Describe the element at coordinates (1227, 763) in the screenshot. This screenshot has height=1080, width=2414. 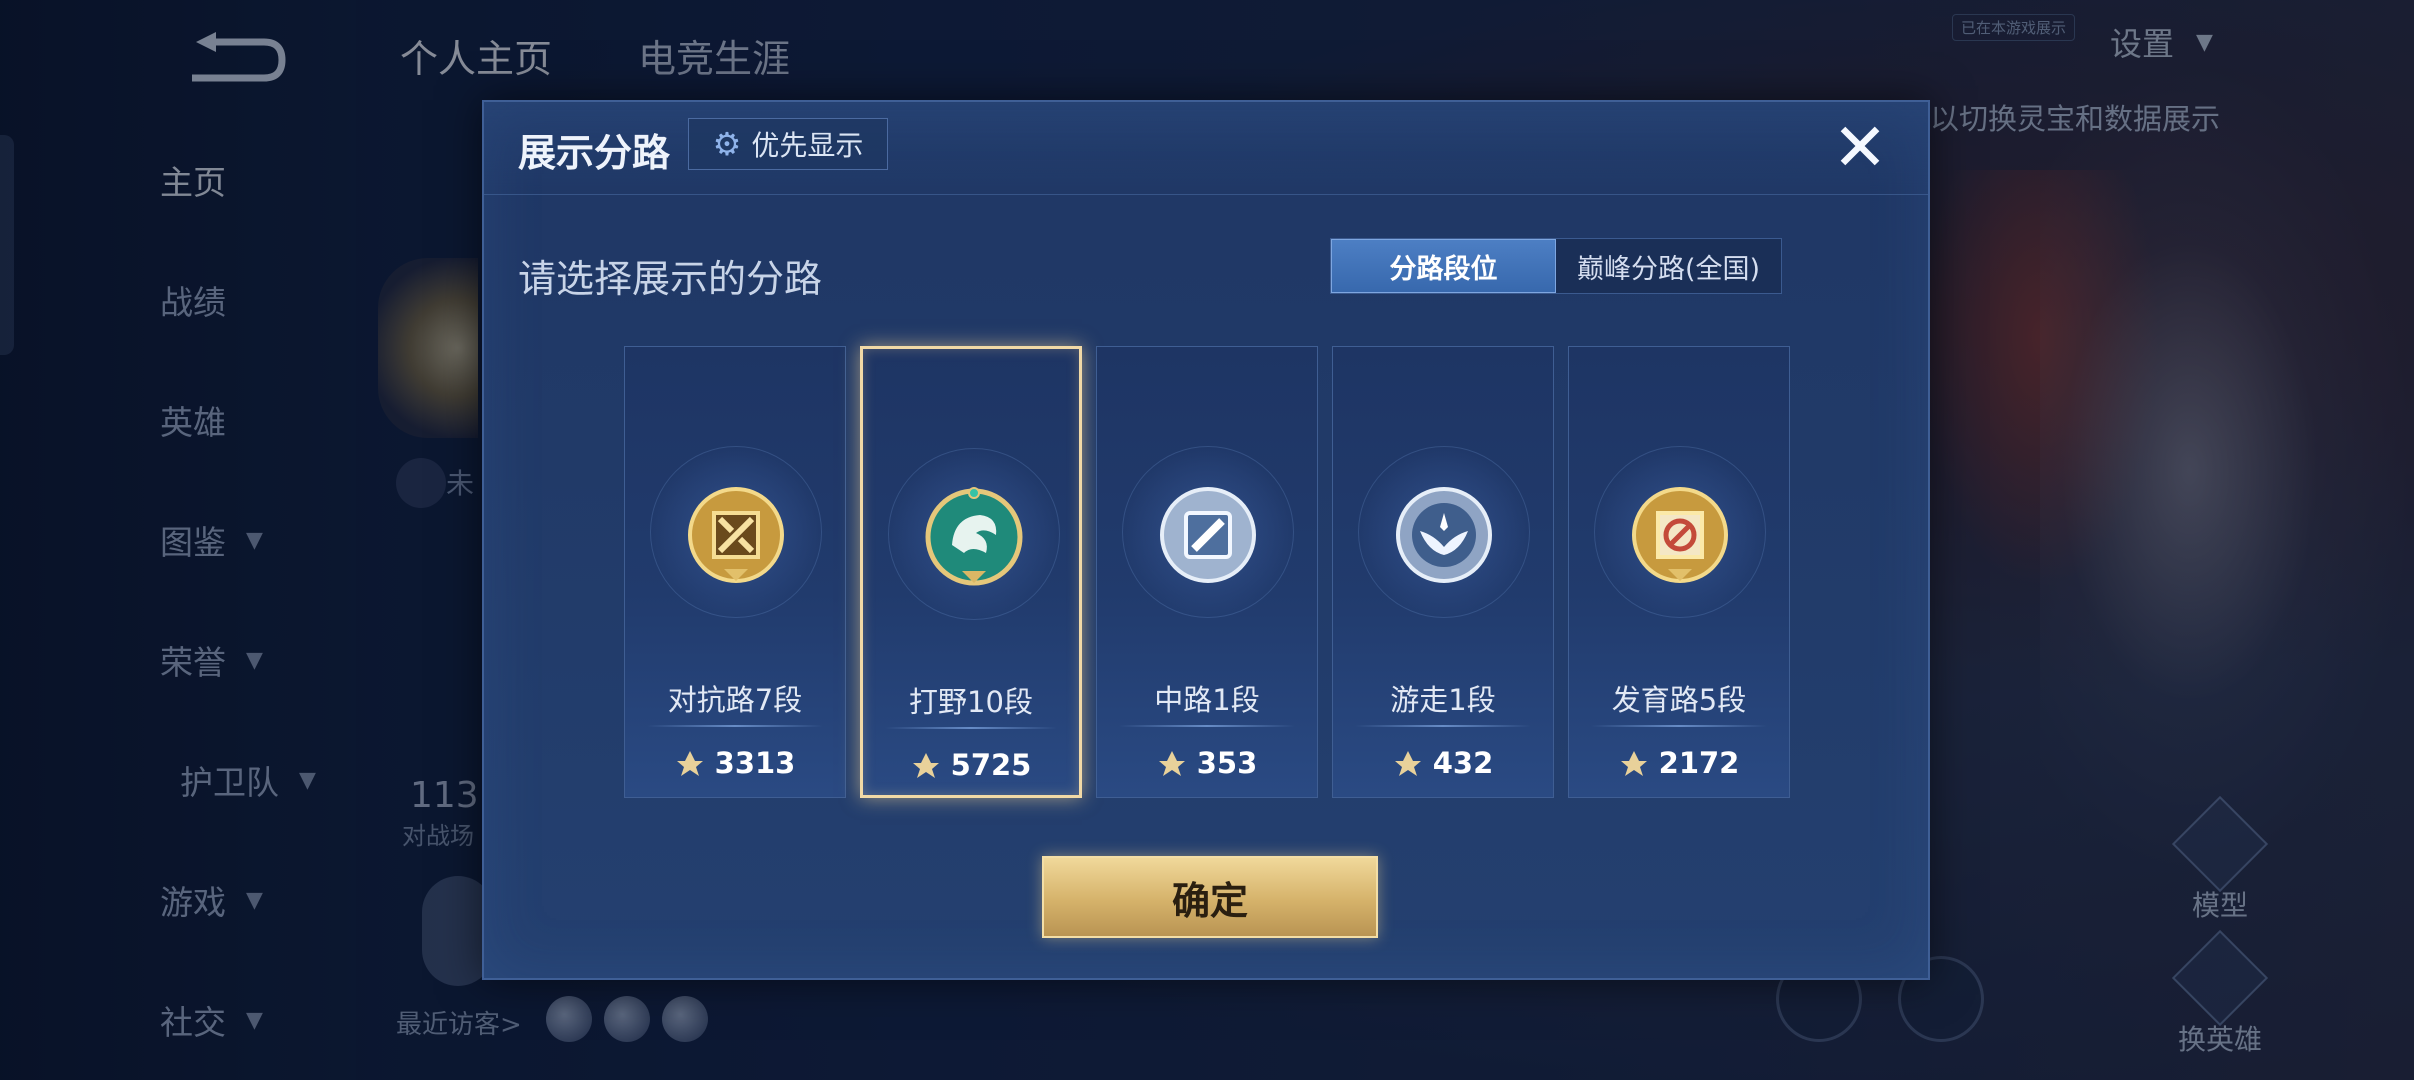
I see `score-value: 353` at that location.